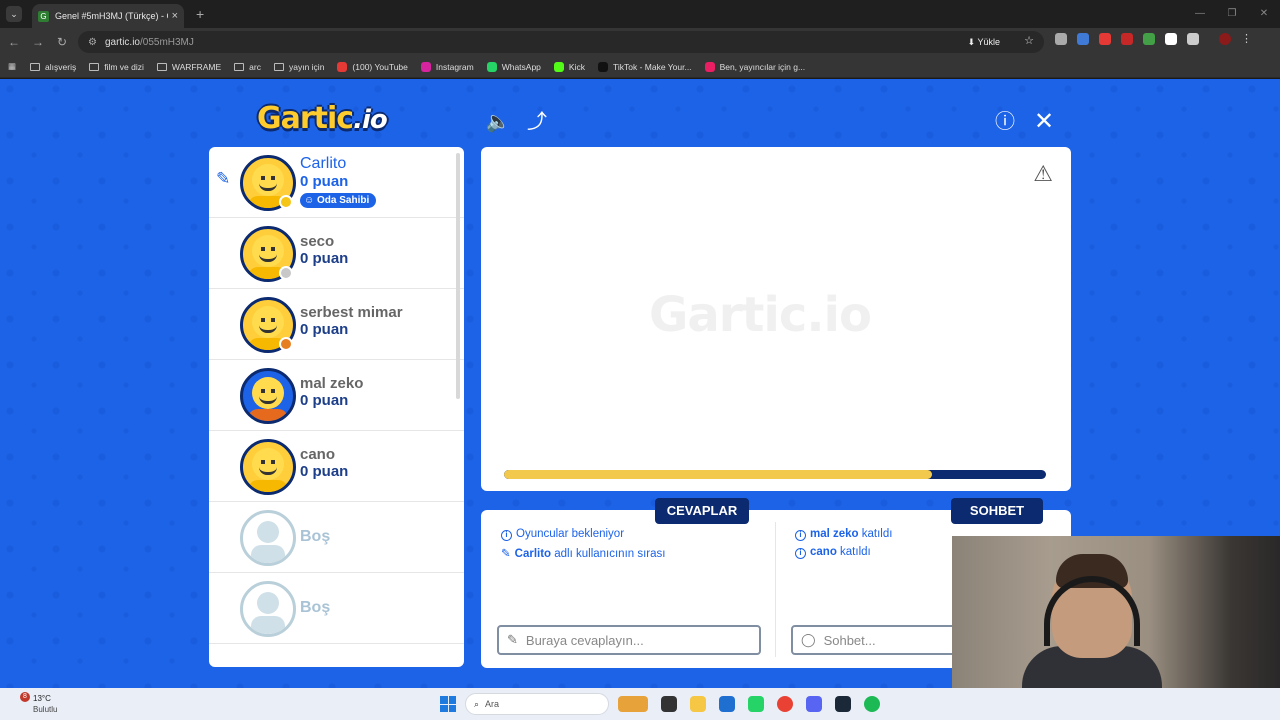 The height and width of the screenshot is (720, 1280). I want to click on folder-icon, so click(35, 66).